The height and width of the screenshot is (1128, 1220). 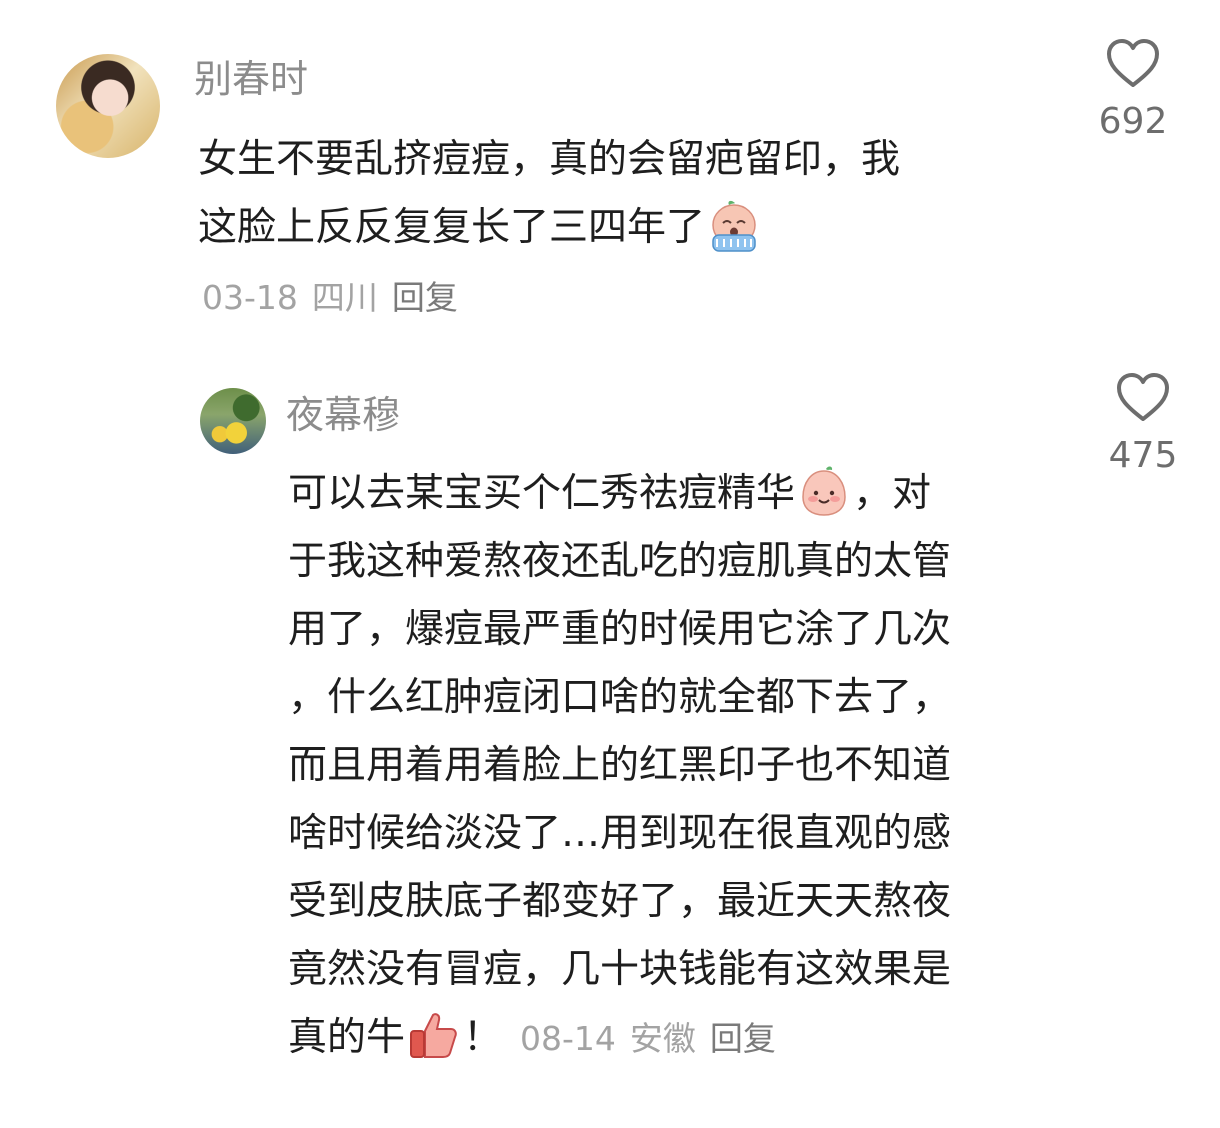 I want to click on like-button: 475, so click(x=1143, y=422).